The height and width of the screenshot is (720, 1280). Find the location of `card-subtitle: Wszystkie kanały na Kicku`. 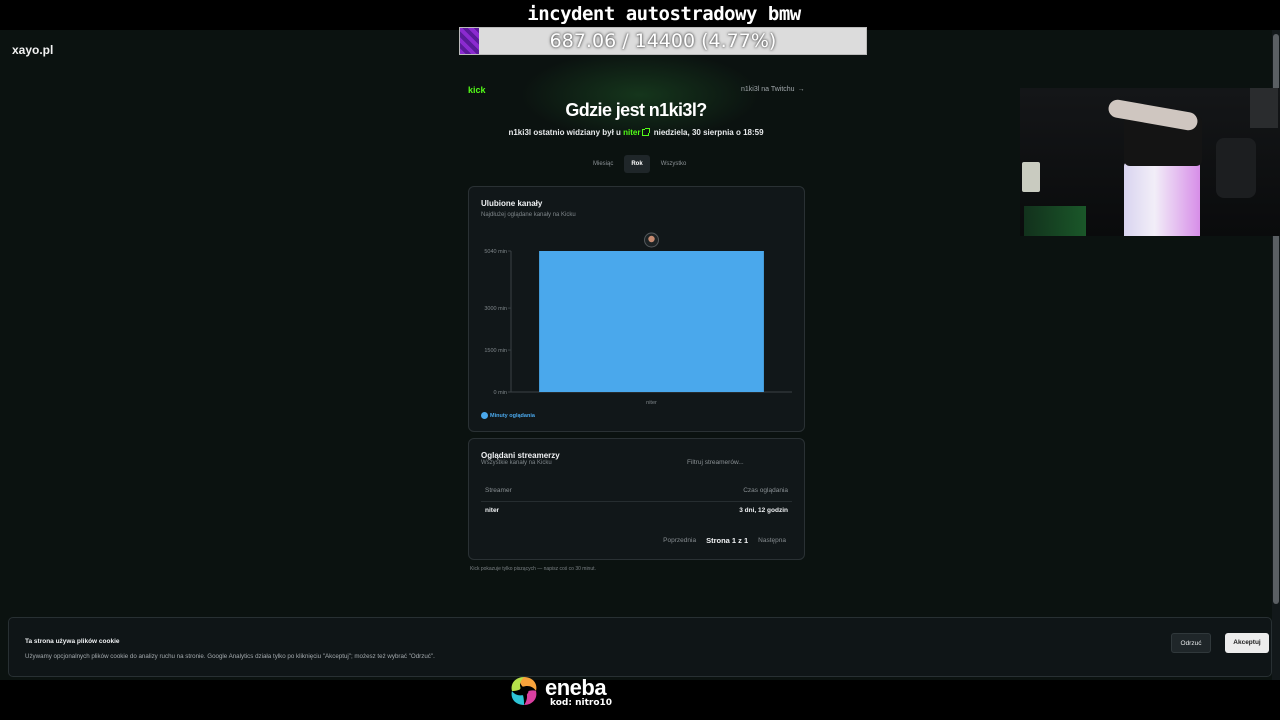

card-subtitle: Wszystkie kanały na Kicku is located at coordinates (516, 463).